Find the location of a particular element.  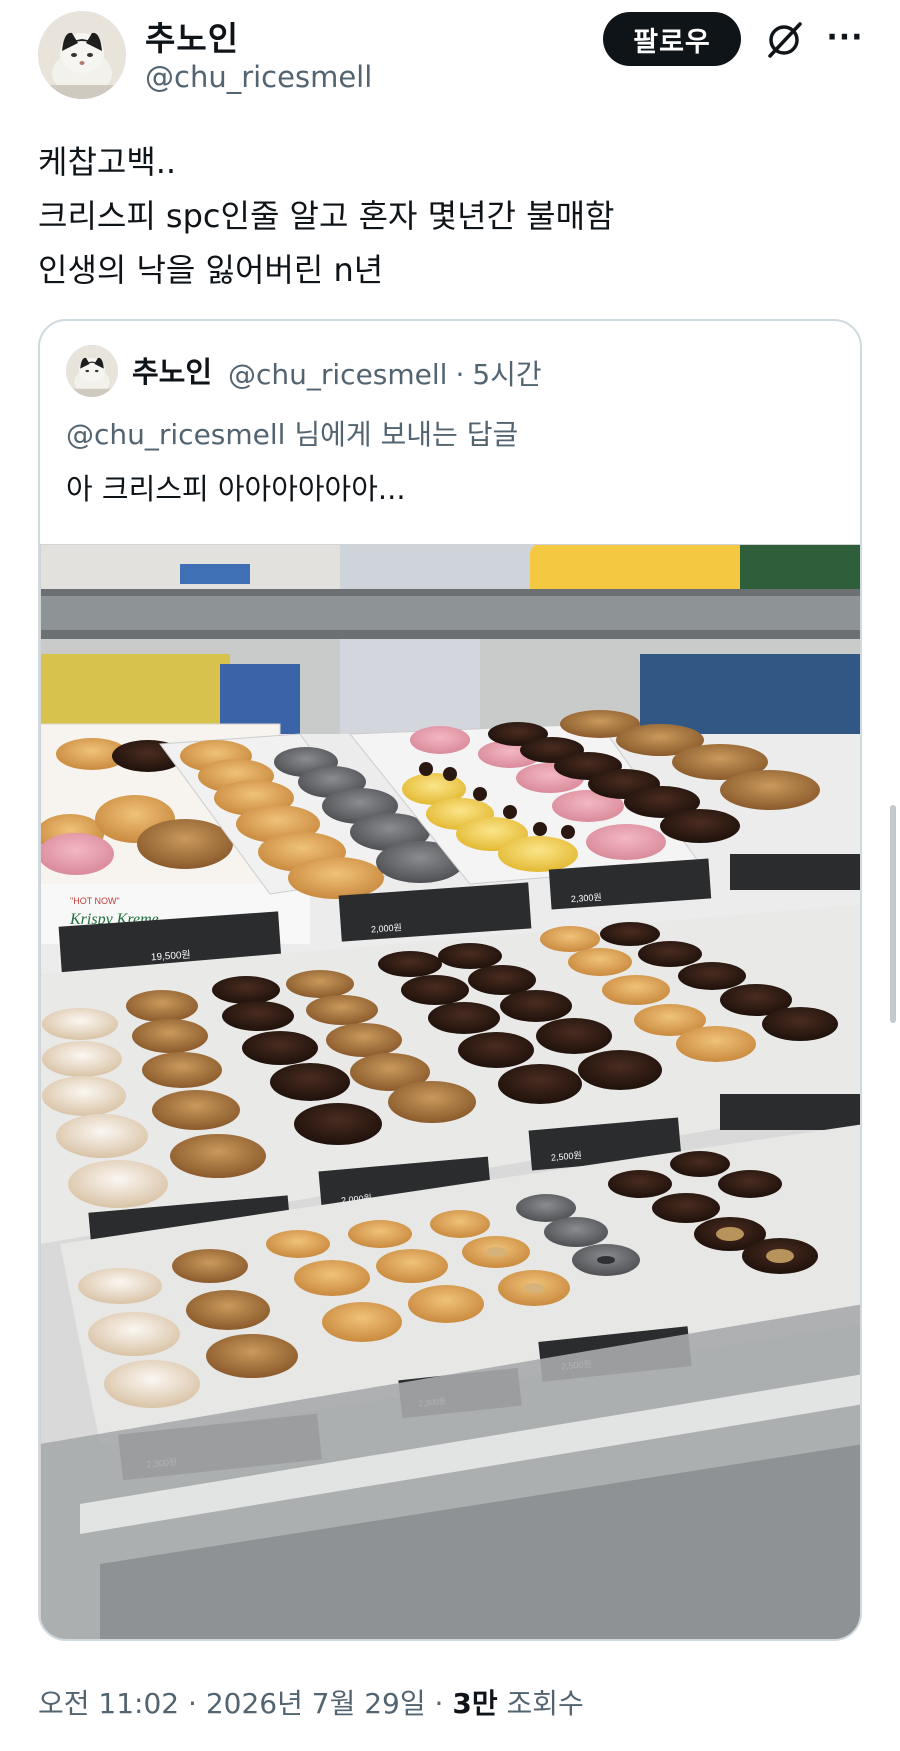

author-avatar is located at coordinates (82, 55).